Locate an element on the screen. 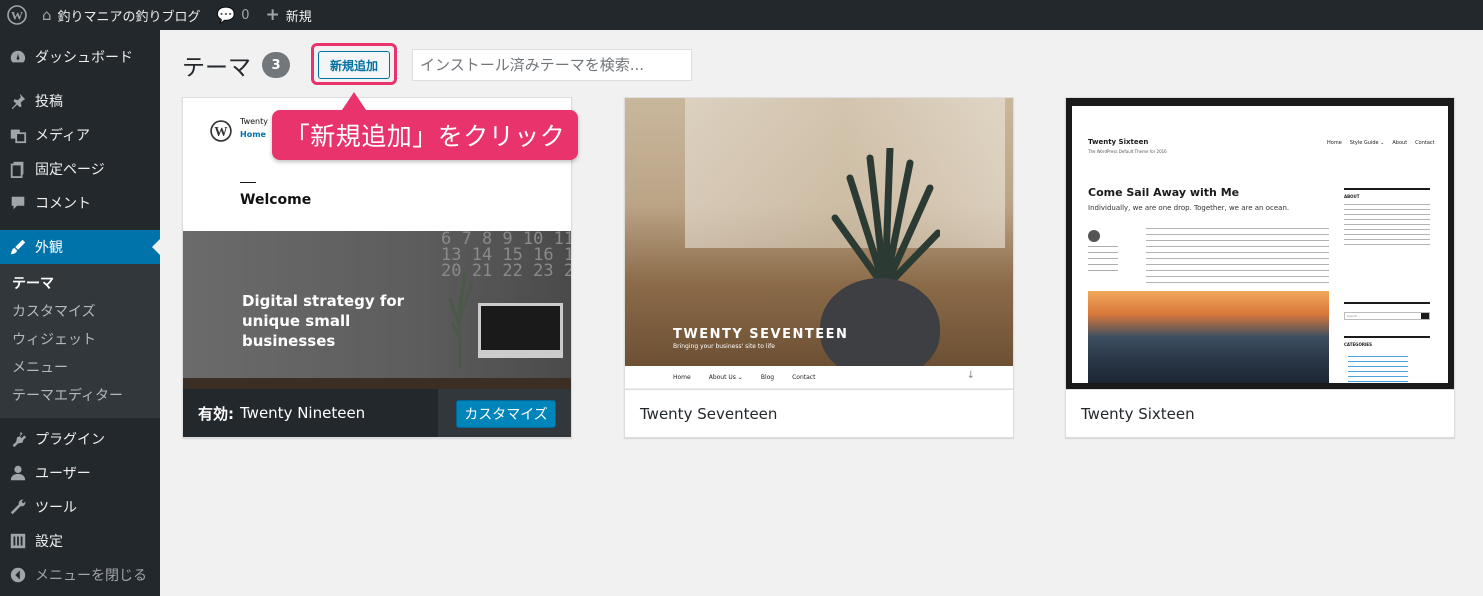  dashboard-icon is located at coordinates (18, 57).